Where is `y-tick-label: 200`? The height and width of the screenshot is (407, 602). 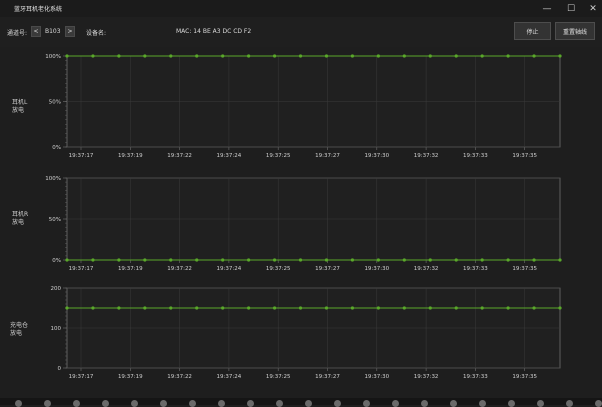
y-tick-label: 200 is located at coordinates (56, 289).